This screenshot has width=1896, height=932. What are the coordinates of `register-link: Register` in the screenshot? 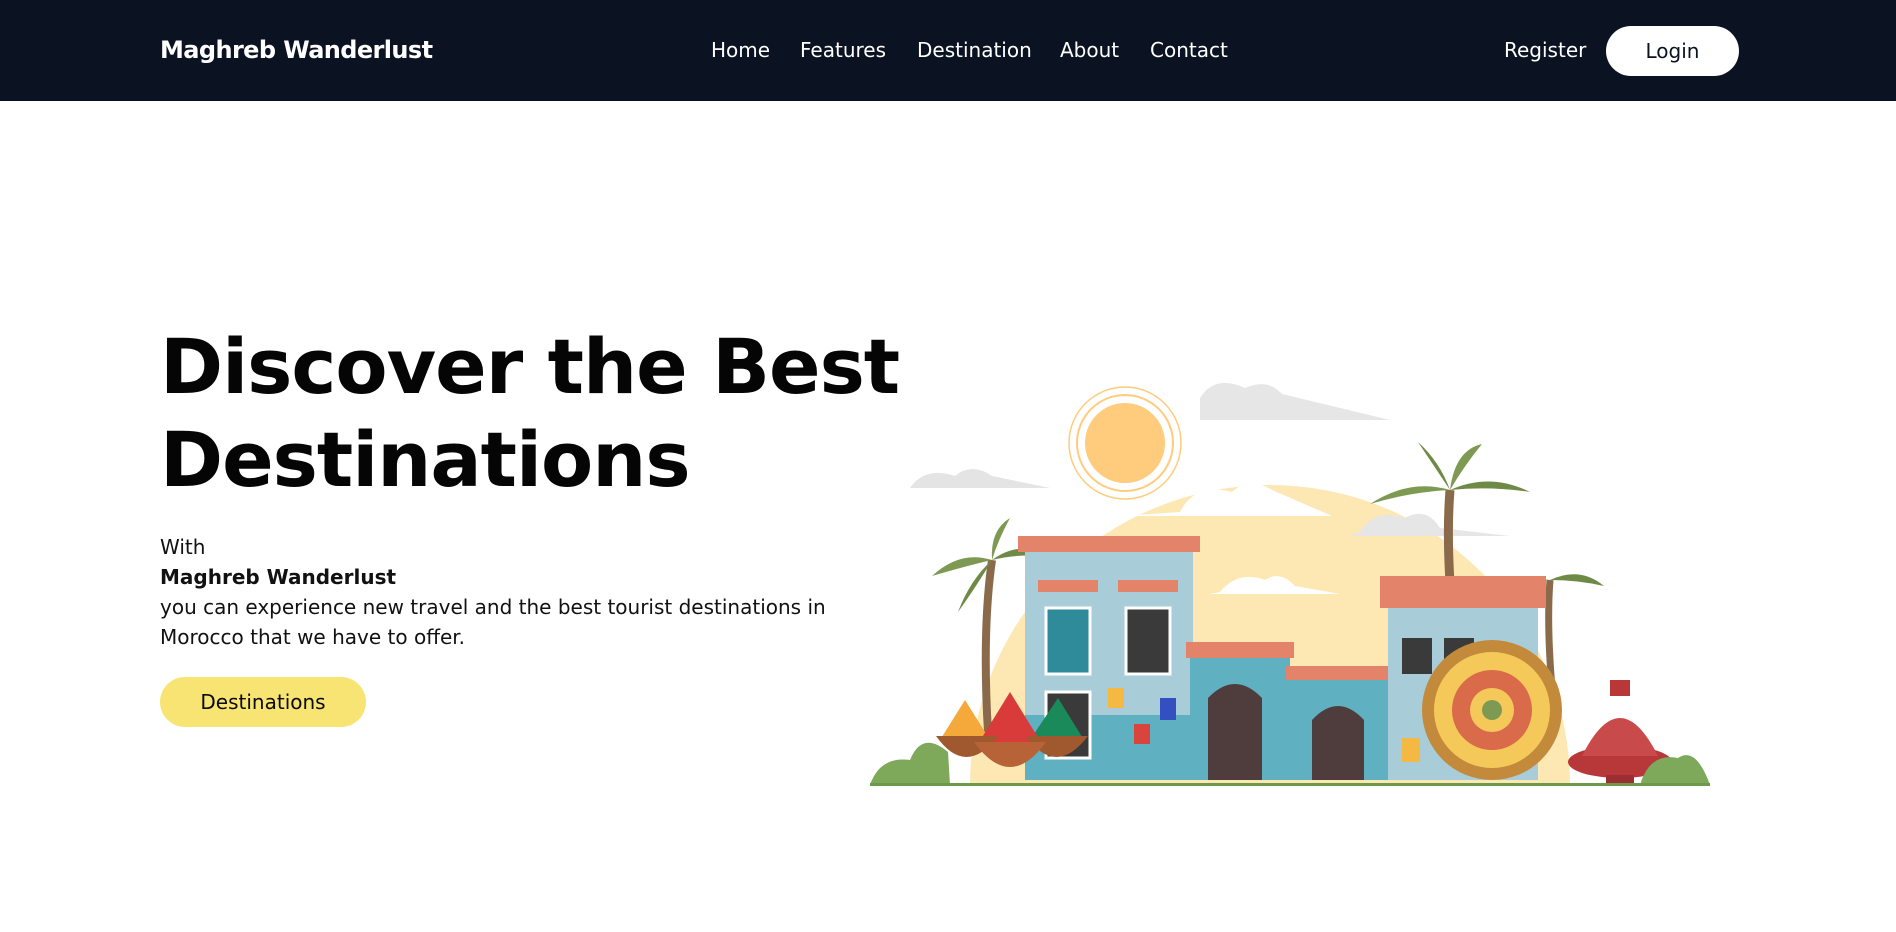 It's located at (1545, 50).